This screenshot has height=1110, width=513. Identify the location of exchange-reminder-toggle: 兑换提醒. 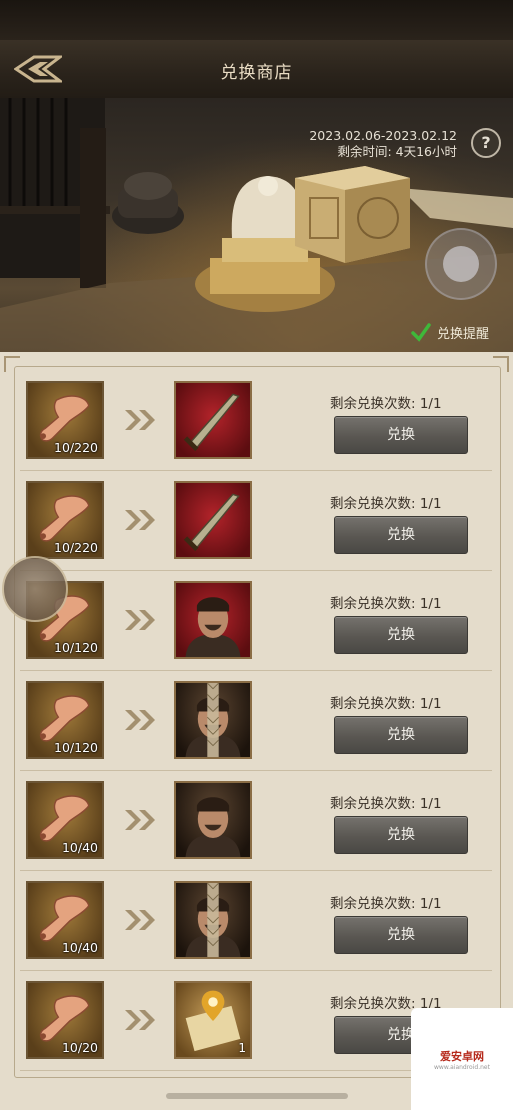
(450, 332).